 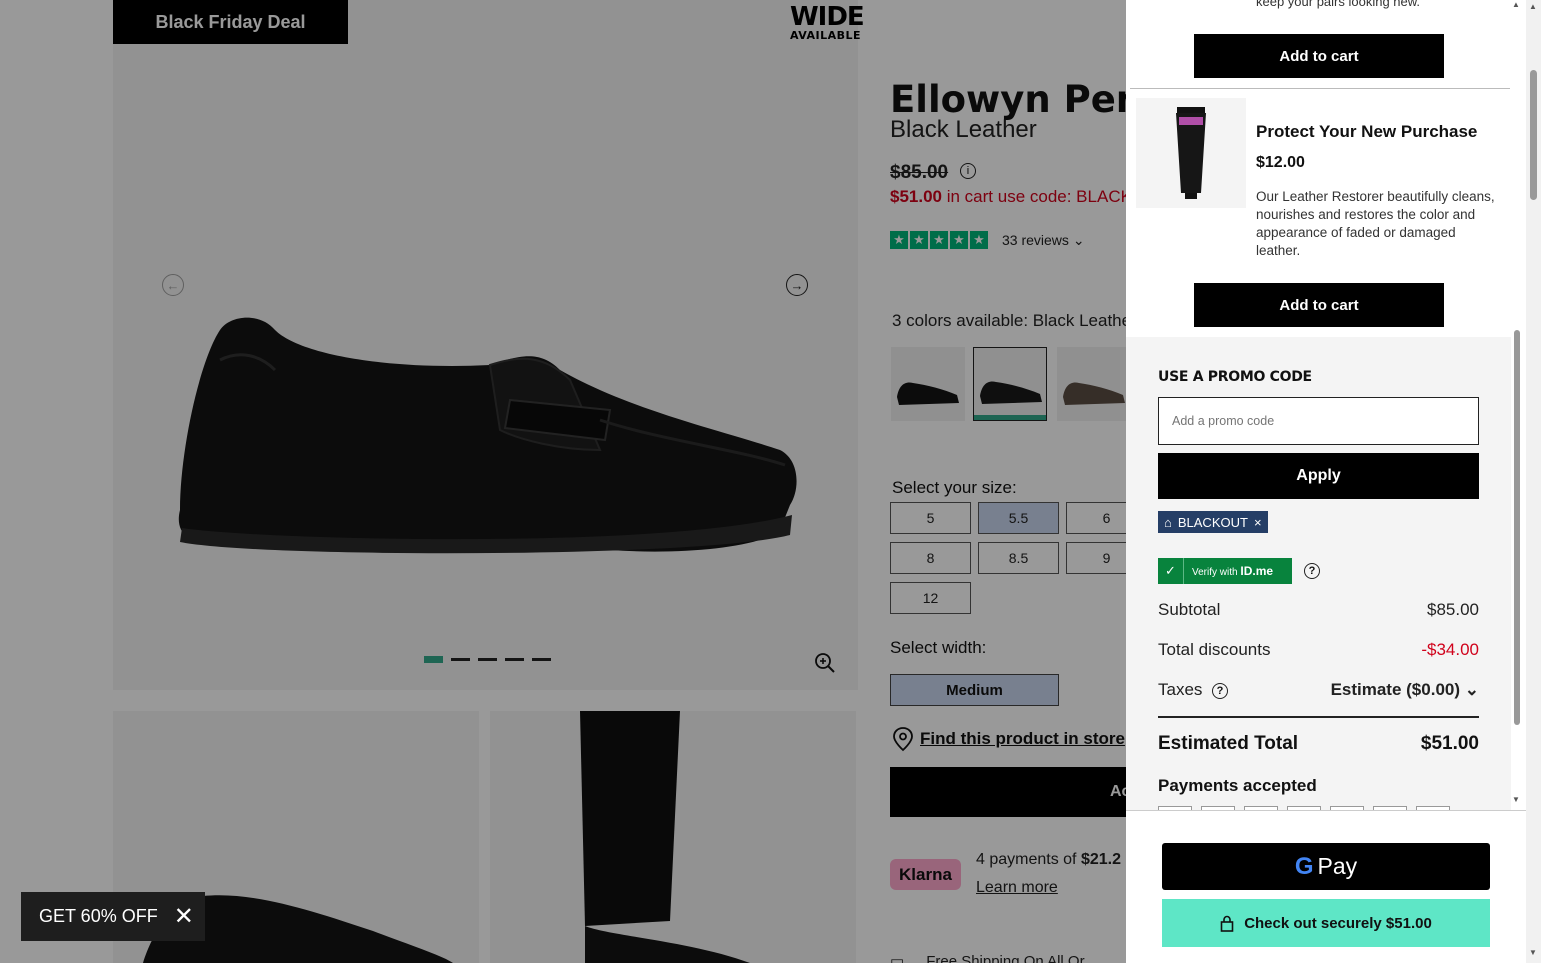 What do you see at coordinates (1215, 572) in the screenshot?
I see `idme-prefix: Verify with` at bounding box center [1215, 572].